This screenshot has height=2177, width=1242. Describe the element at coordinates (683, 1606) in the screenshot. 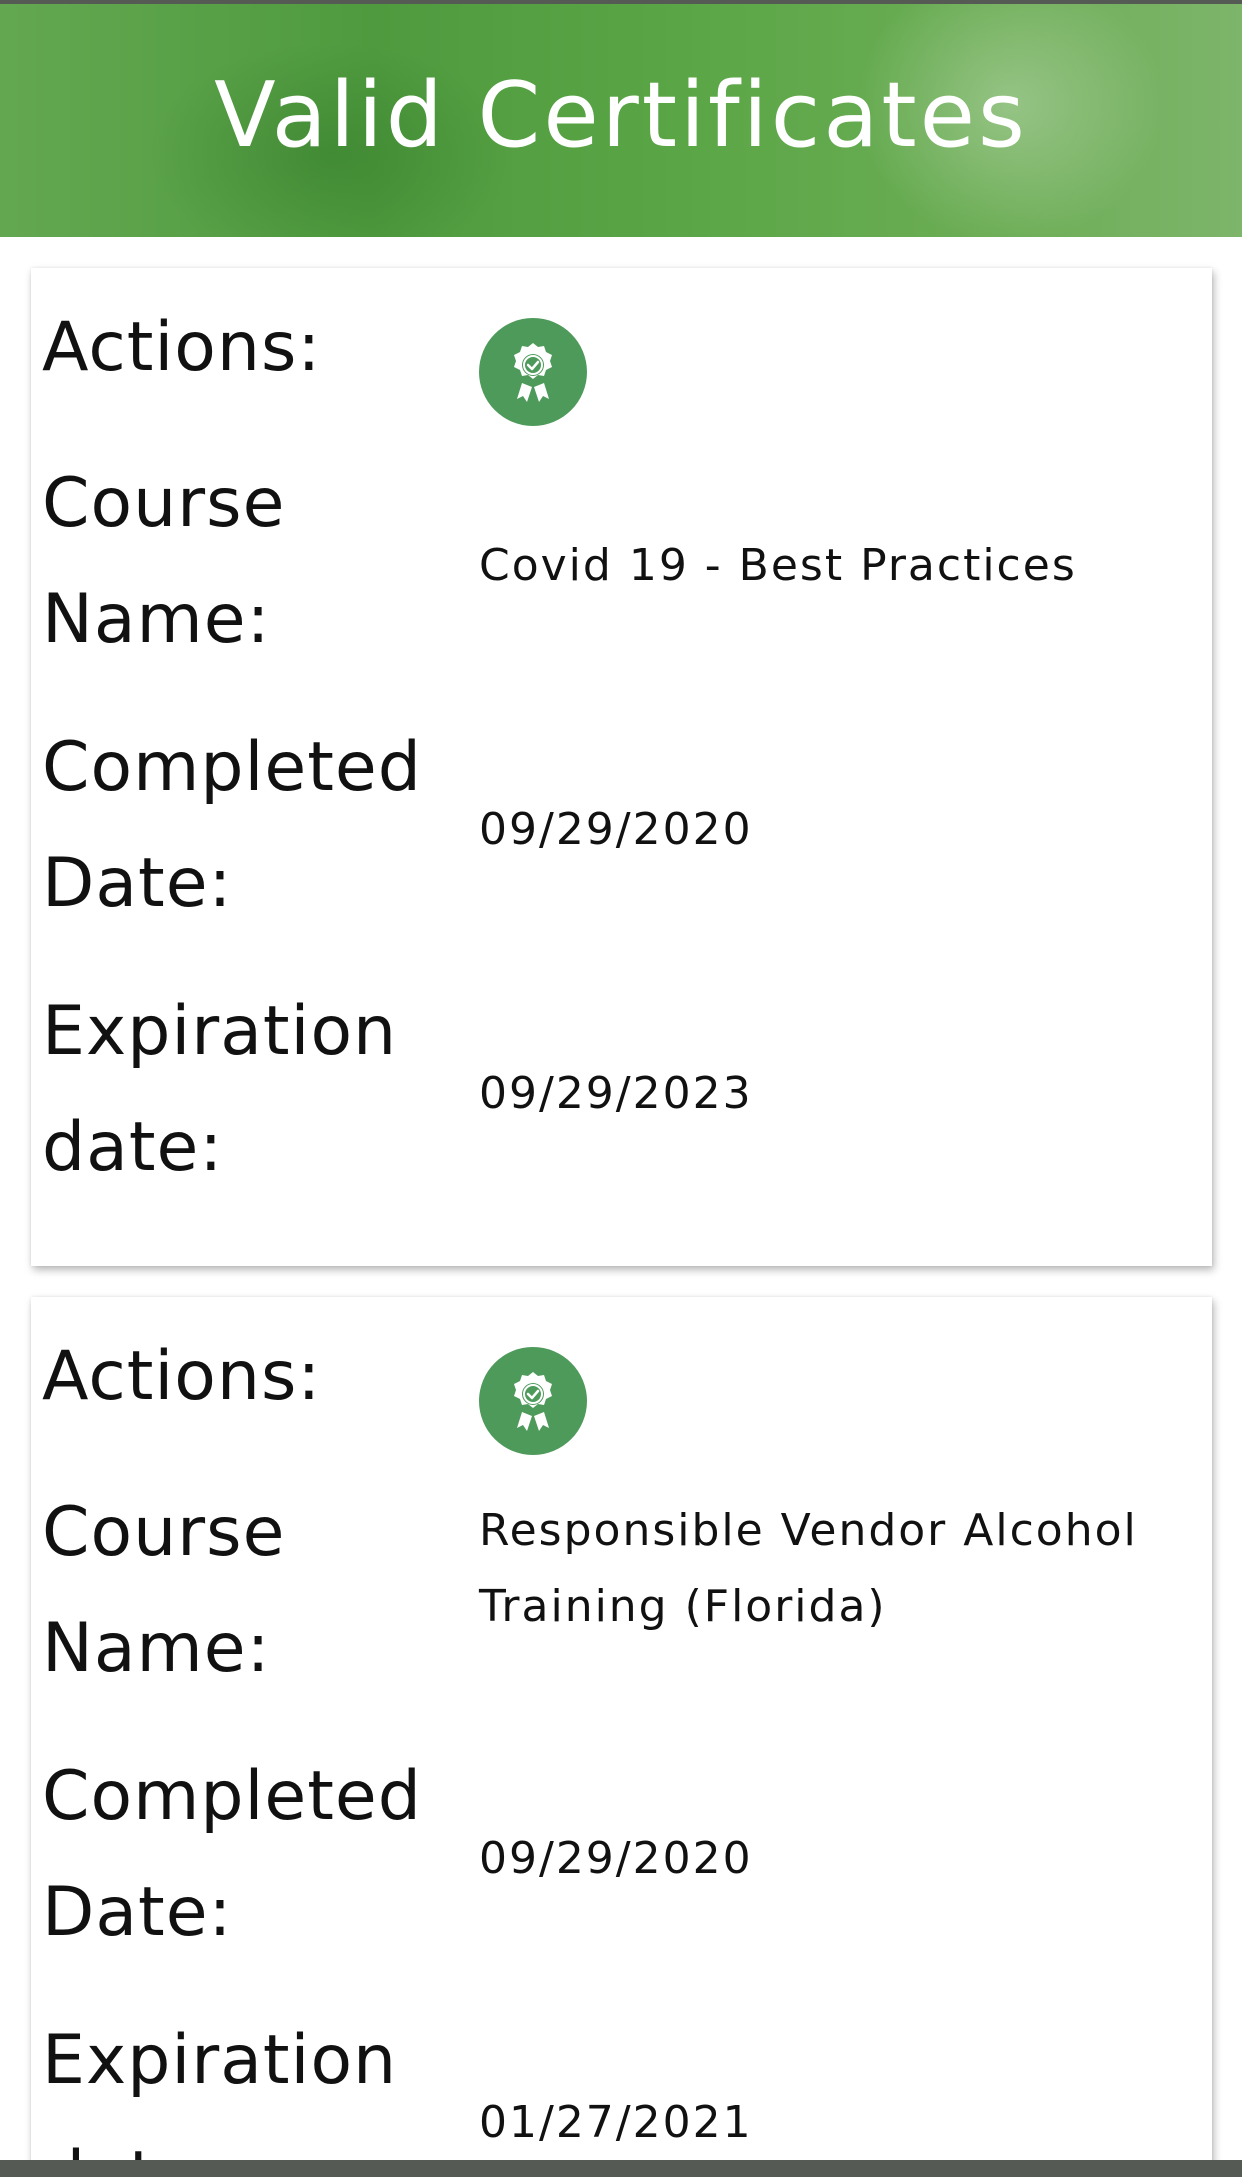

I see `course-name-value-line2: Training (Florida)` at that location.